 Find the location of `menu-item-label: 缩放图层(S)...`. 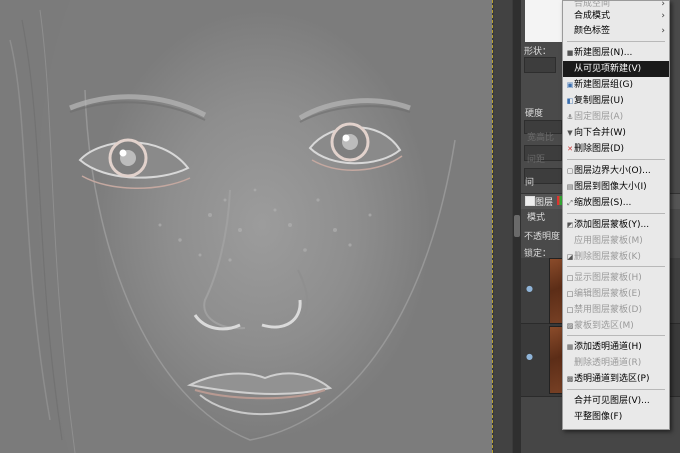

menu-item-label: 缩放图层(S)... is located at coordinates (603, 203).